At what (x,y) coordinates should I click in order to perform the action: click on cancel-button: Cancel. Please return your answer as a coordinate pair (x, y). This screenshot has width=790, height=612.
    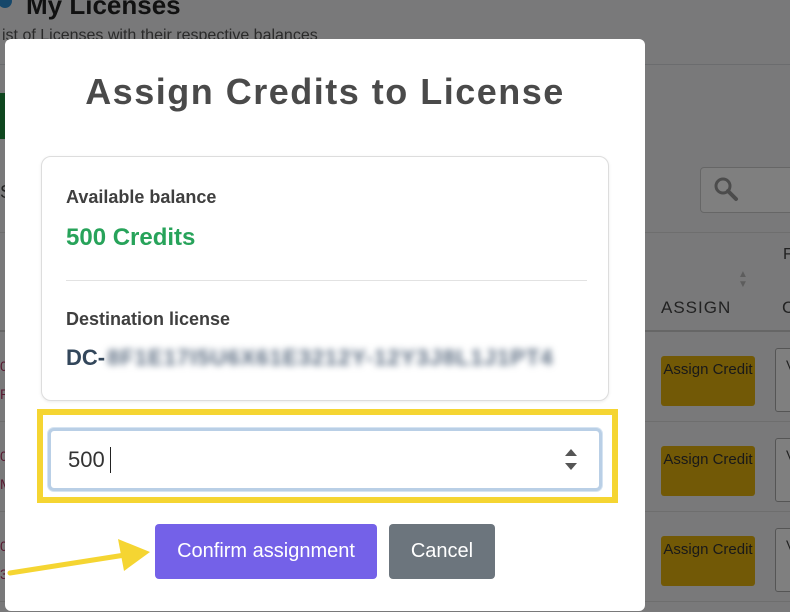
    Looking at the image, I should click on (442, 551).